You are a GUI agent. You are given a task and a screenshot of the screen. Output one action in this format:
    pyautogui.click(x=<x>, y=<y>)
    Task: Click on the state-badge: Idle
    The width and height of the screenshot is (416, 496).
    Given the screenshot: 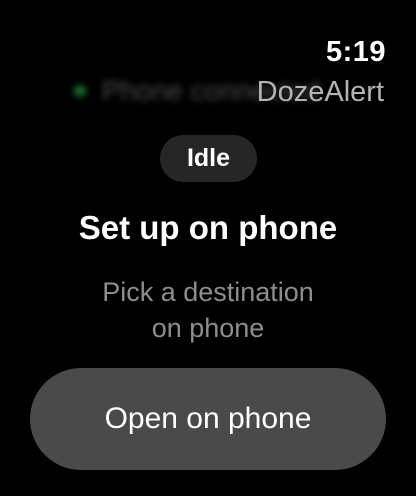 What is the action you would take?
    pyautogui.click(x=208, y=158)
    